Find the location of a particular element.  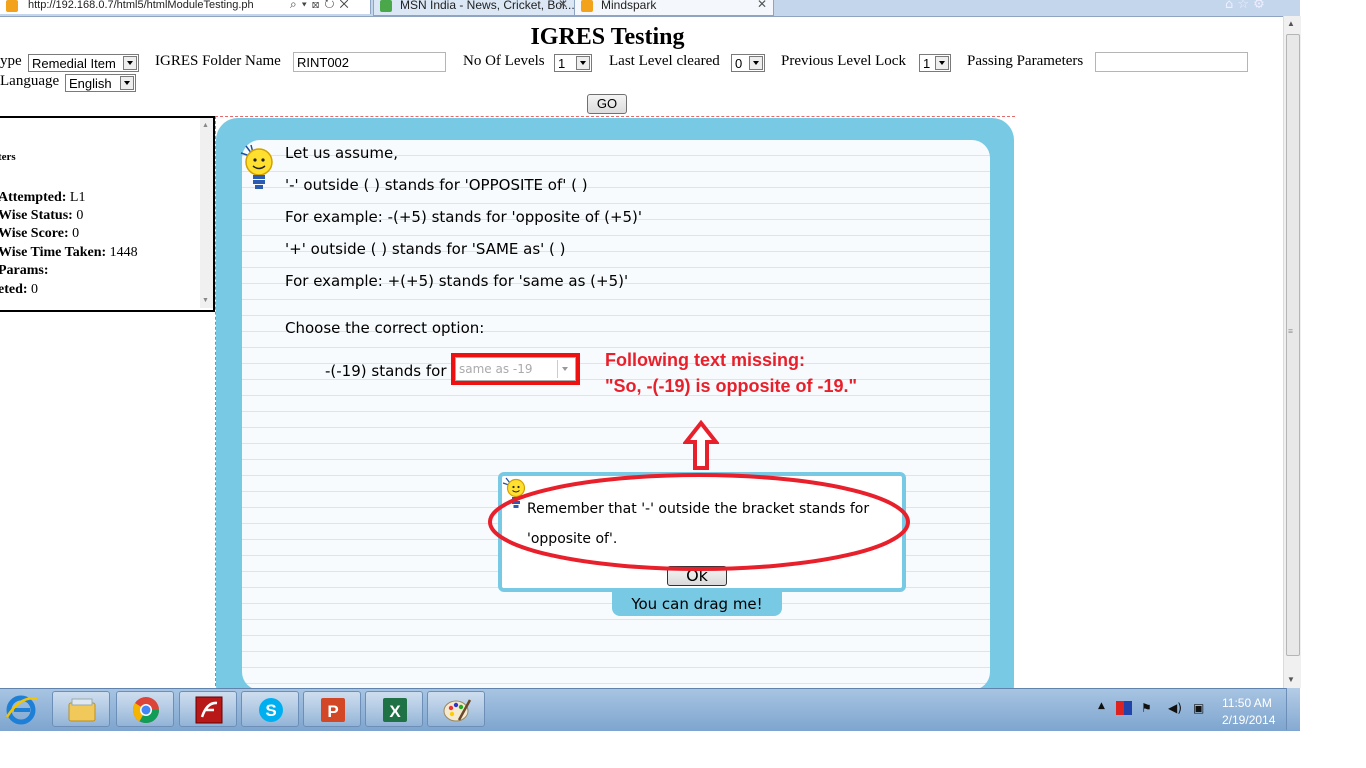

info-row-status: Wise Status: 0 is located at coordinates (42, 215).